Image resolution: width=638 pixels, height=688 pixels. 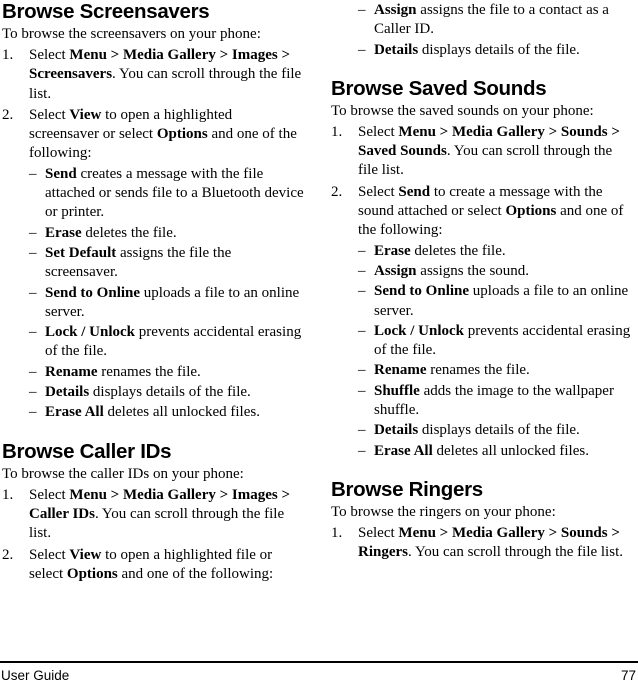 What do you see at coordinates (414, 191) in the screenshot?
I see `step-menu-path: Send` at bounding box center [414, 191].